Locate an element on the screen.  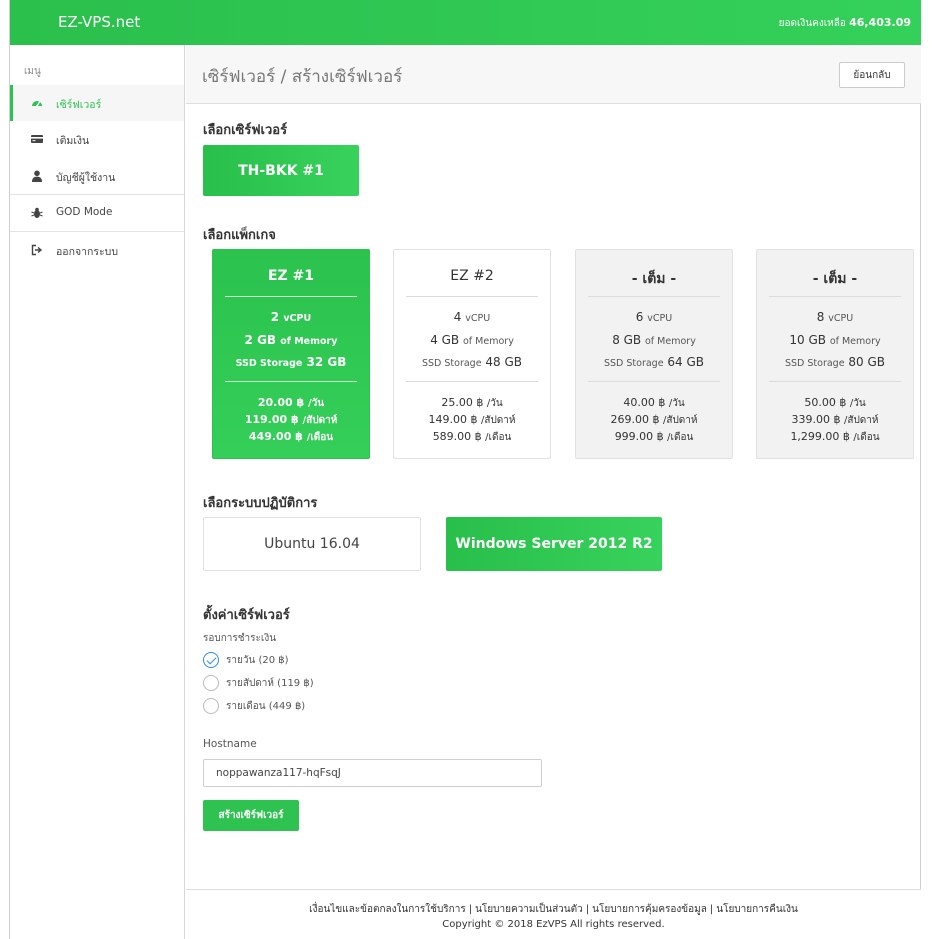
sidebar-item-account: บัญชีผู้ใช้งาน is located at coordinates (97, 176).